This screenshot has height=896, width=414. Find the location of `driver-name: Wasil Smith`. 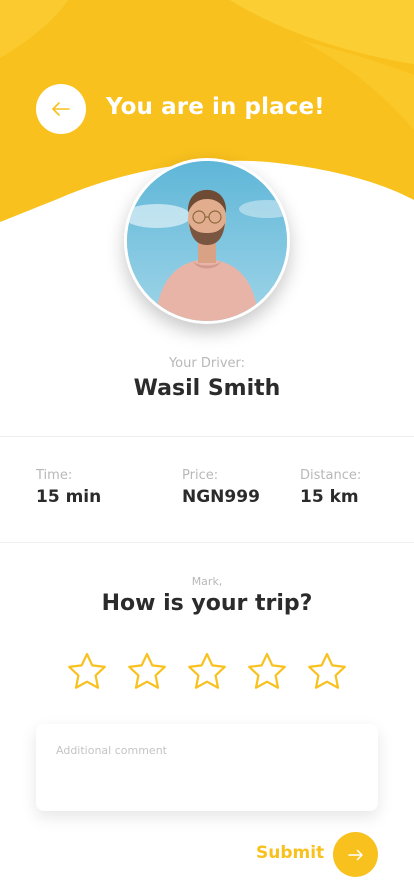

driver-name: Wasil Smith is located at coordinates (207, 388).